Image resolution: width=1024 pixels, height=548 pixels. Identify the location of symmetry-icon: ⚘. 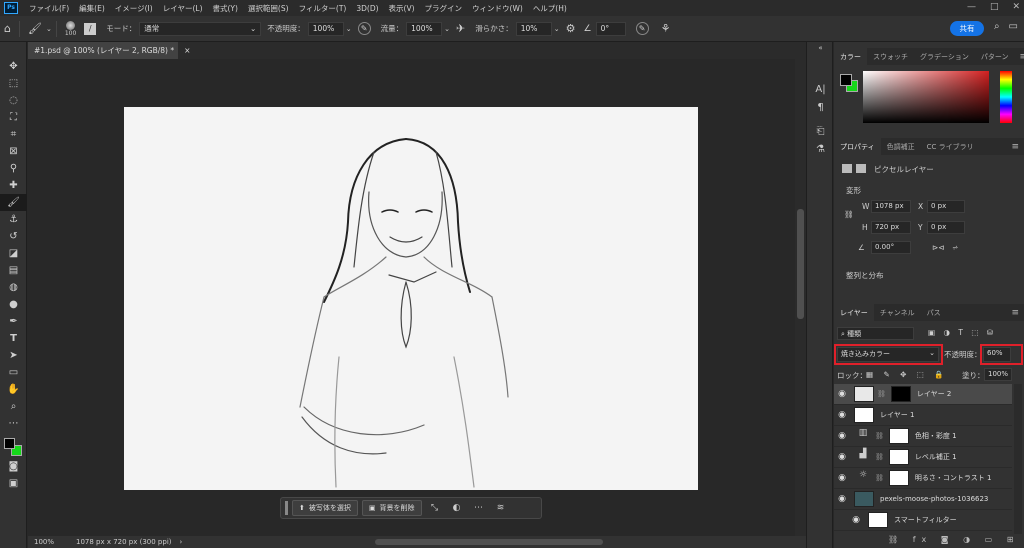
(666, 28).